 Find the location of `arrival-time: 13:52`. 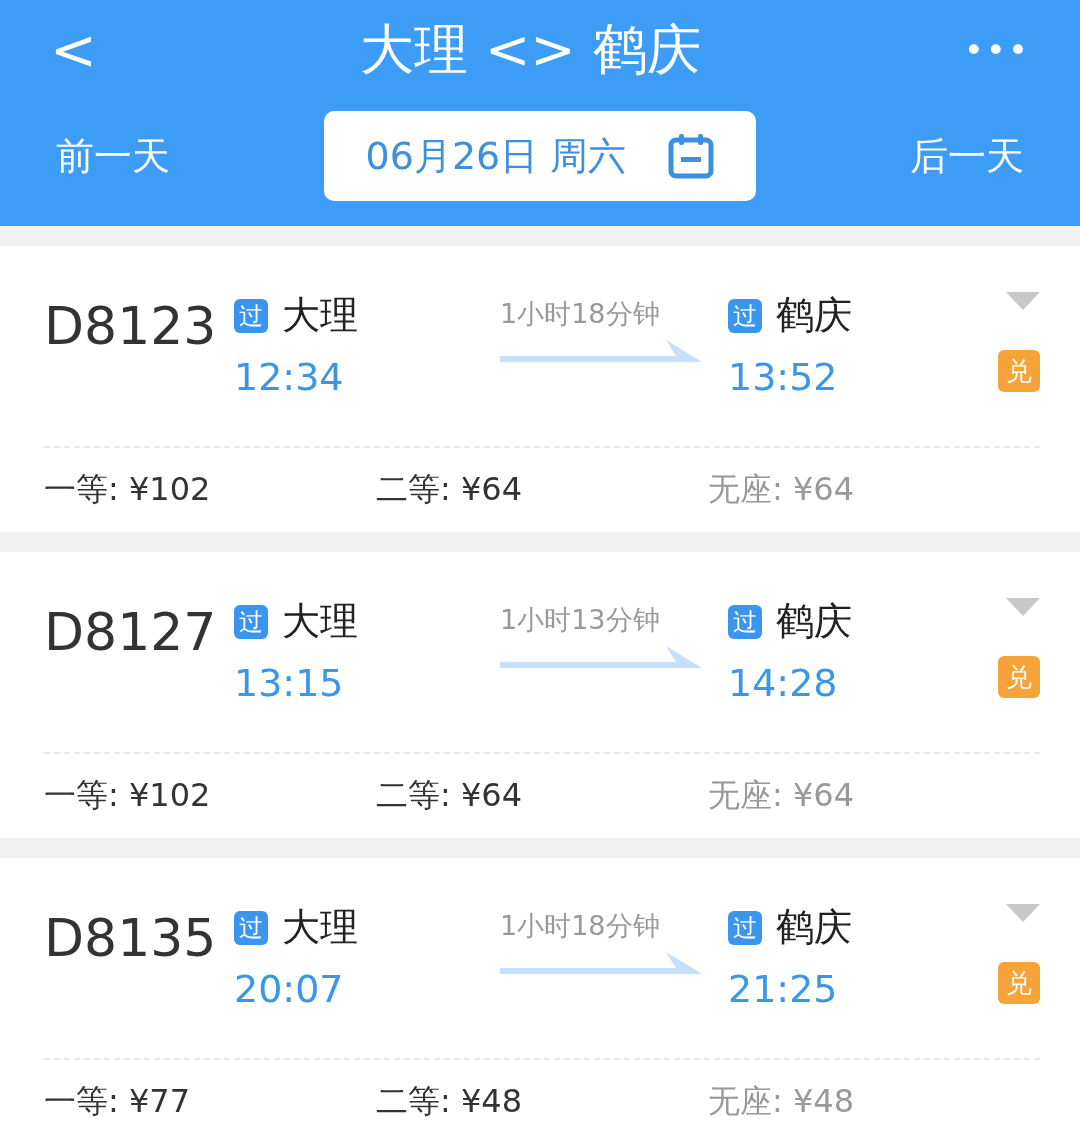

arrival-time: 13:52 is located at coordinates (783, 377).